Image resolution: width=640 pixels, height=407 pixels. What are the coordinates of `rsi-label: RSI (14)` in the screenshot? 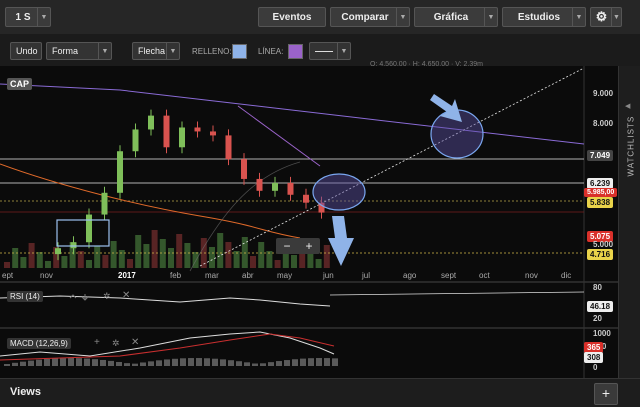 It's located at (25, 296).